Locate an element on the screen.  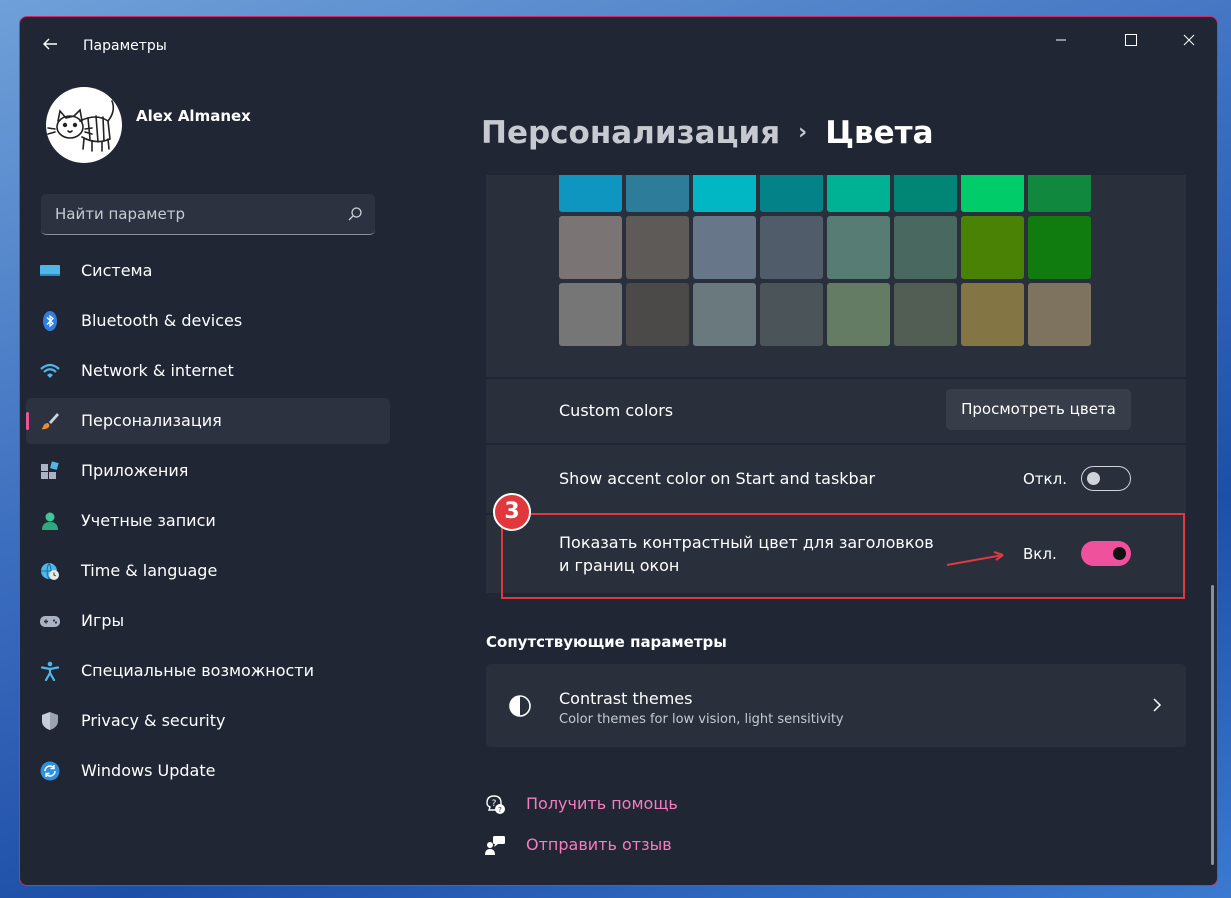
scrollbar is located at coordinates (1212, 725).